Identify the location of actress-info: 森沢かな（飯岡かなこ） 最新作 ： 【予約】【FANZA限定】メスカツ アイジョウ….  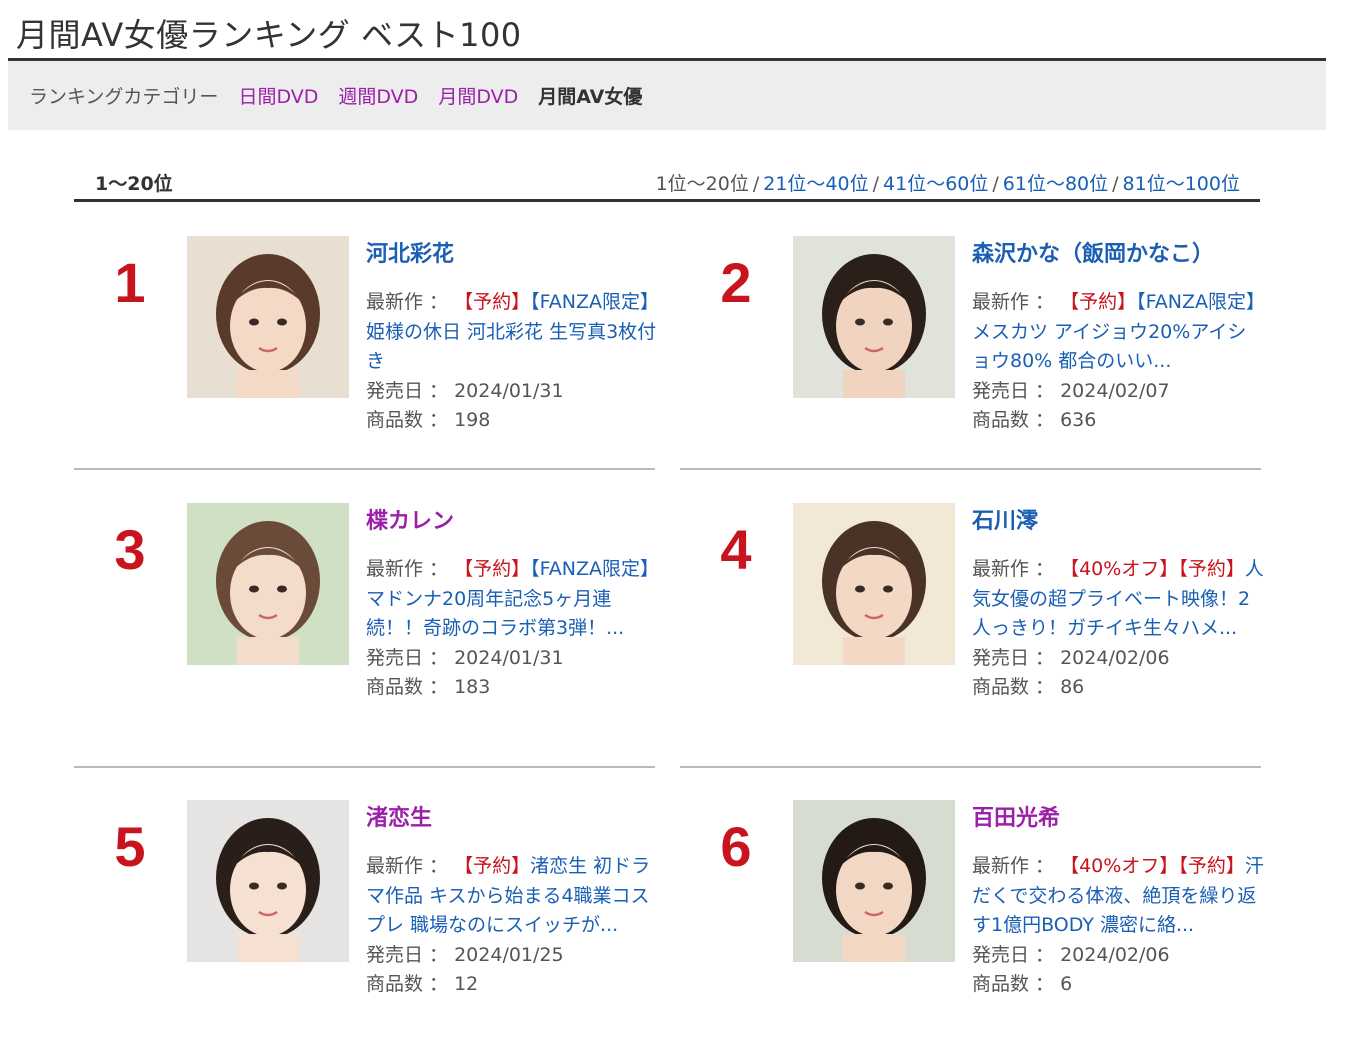
(1118, 336).